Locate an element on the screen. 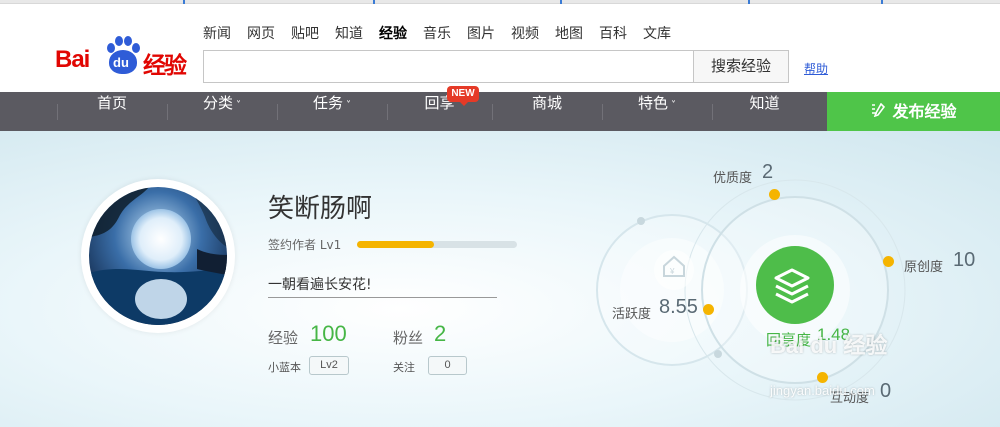 Image resolution: width=1000 pixels, height=427 pixels. nav-link-images: 图片 is located at coordinates (481, 33).